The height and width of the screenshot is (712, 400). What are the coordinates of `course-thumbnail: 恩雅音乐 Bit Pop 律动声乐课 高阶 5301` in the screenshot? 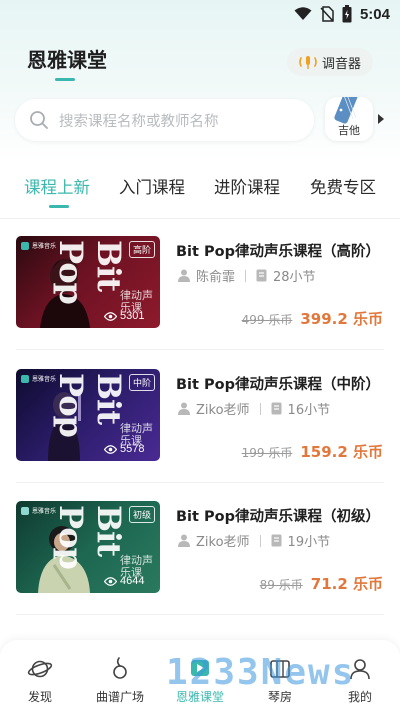 It's located at (88, 282).